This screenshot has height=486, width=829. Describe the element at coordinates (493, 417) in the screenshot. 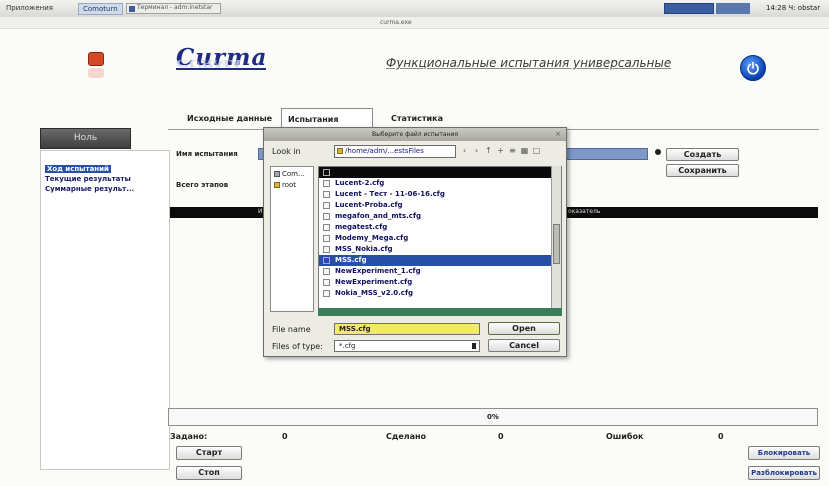

I see `test-progress-bar: 0%` at that location.